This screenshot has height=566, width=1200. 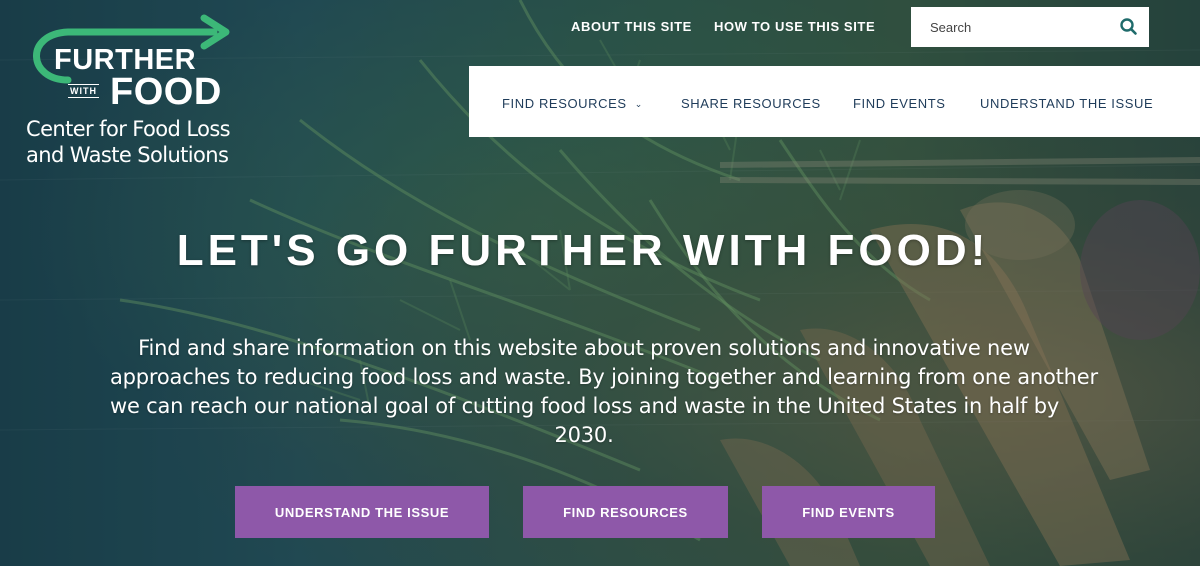 What do you see at coordinates (362, 512) in the screenshot?
I see `understand-the-issue-button: UNDERSTAND THE ISSUE` at bounding box center [362, 512].